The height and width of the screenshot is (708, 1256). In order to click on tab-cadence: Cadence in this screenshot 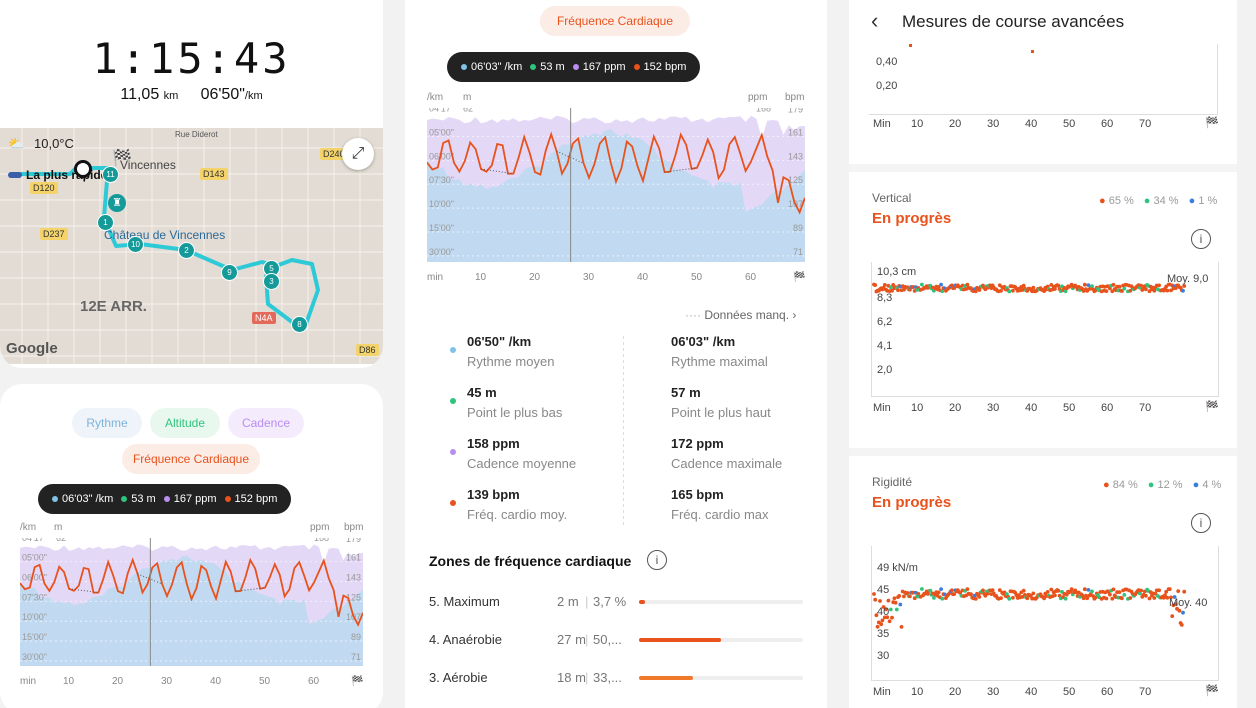, I will do `click(266, 423)`.